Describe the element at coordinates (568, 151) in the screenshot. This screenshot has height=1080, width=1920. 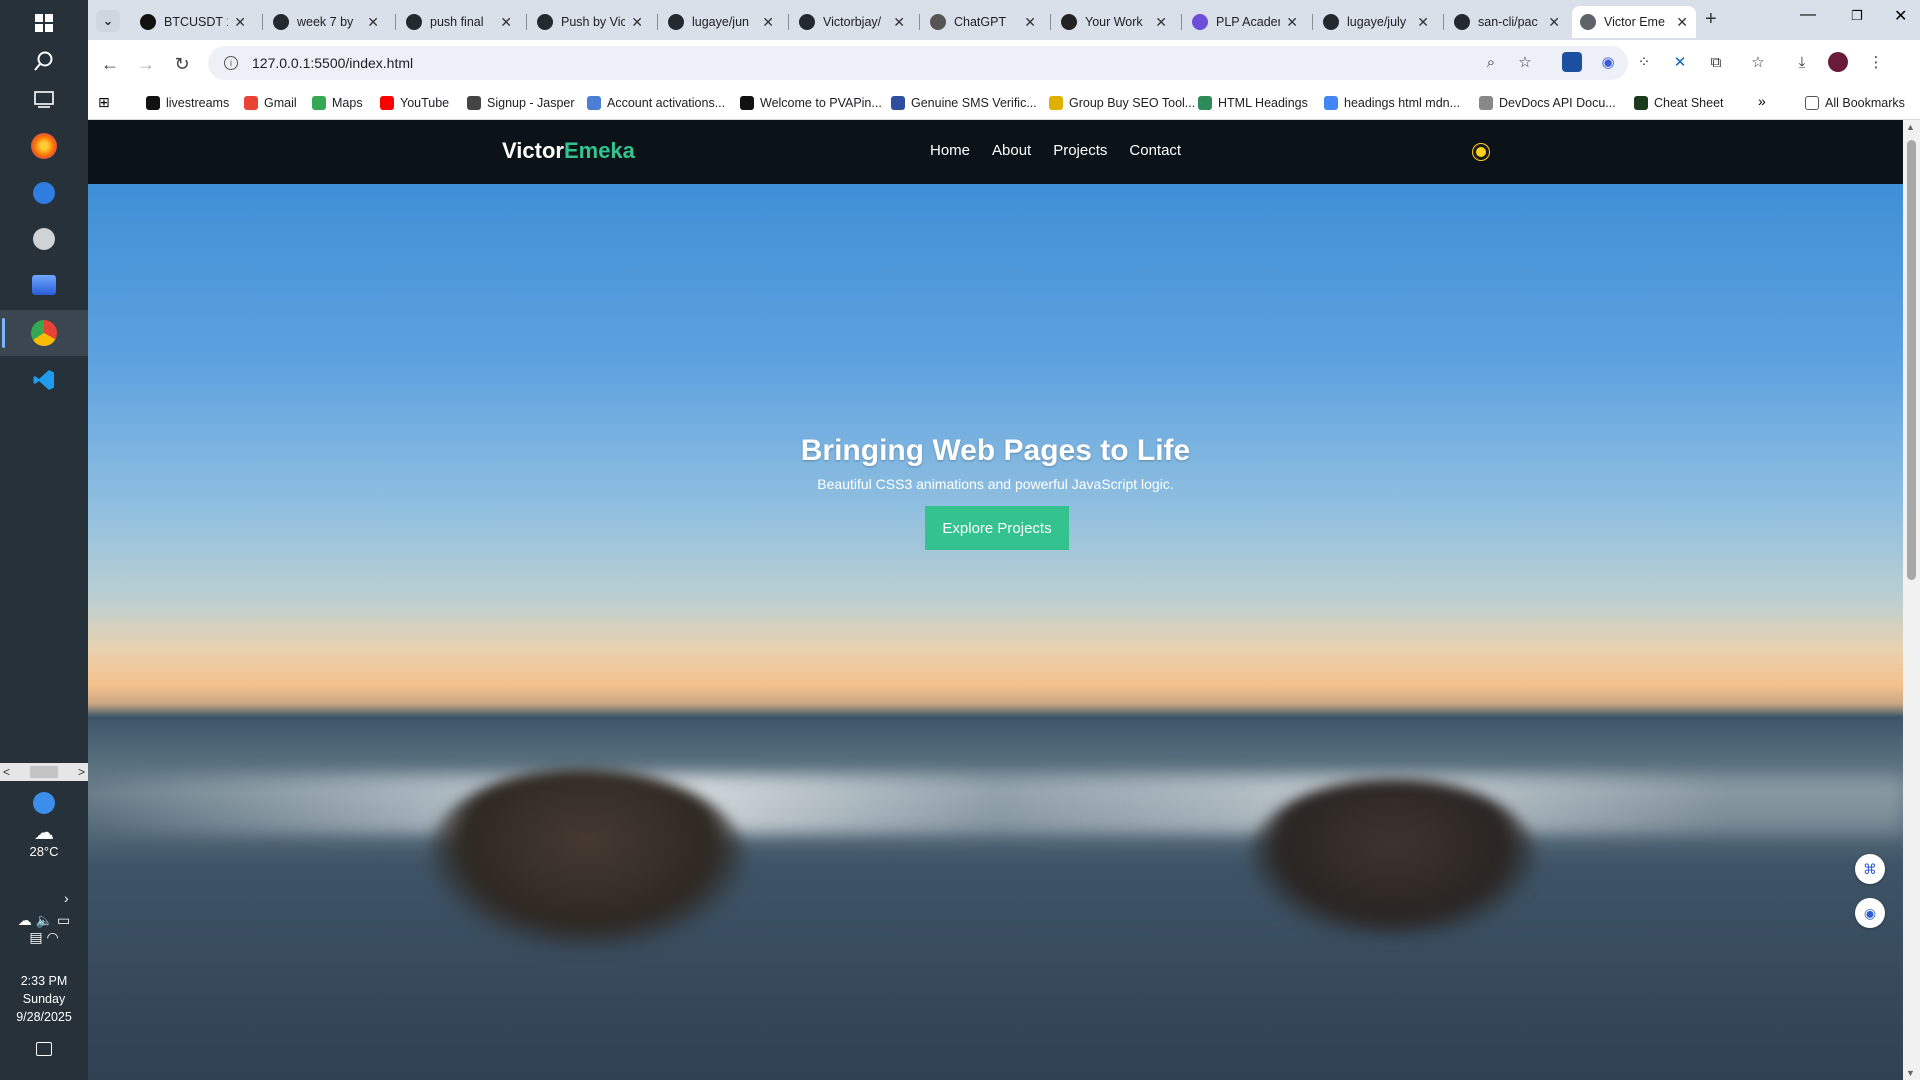
I see `site-logo: VictorEmeka` at that location.